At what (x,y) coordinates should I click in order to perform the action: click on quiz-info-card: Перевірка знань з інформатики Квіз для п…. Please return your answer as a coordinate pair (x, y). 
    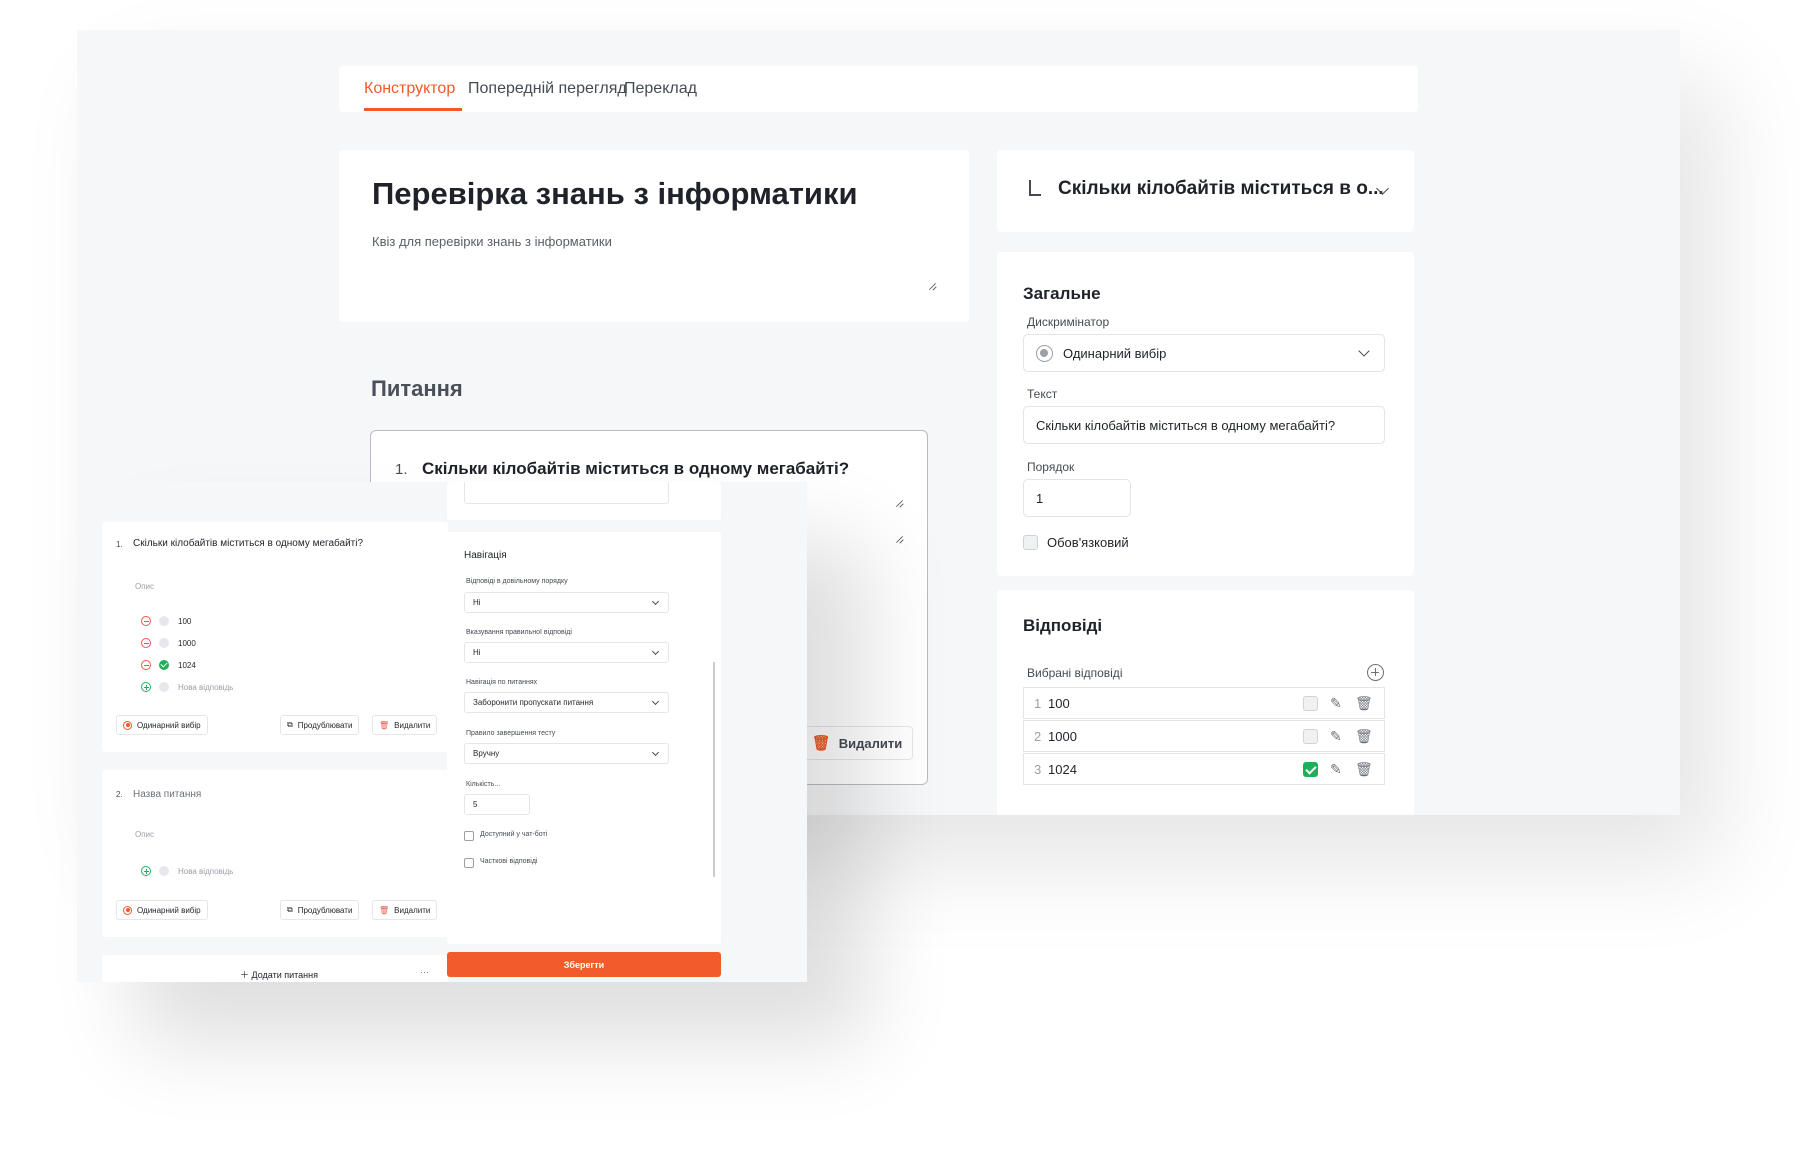
    Looking at the image, I should click on (654, 236).